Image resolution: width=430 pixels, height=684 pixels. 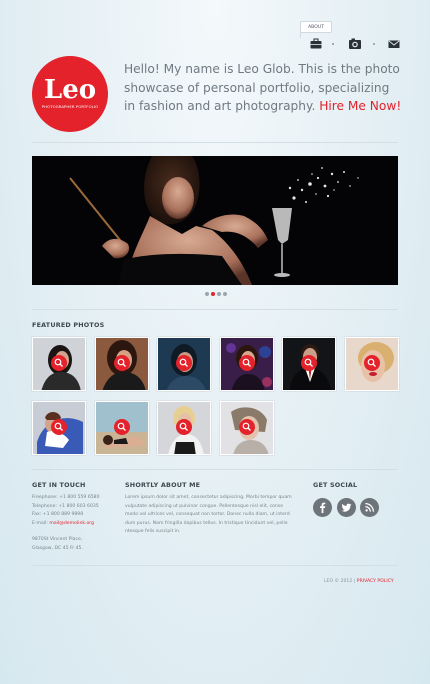 I want to click on footer: LEO © 2012 | PRIVACY POLICY, so click(x=359, y=581).